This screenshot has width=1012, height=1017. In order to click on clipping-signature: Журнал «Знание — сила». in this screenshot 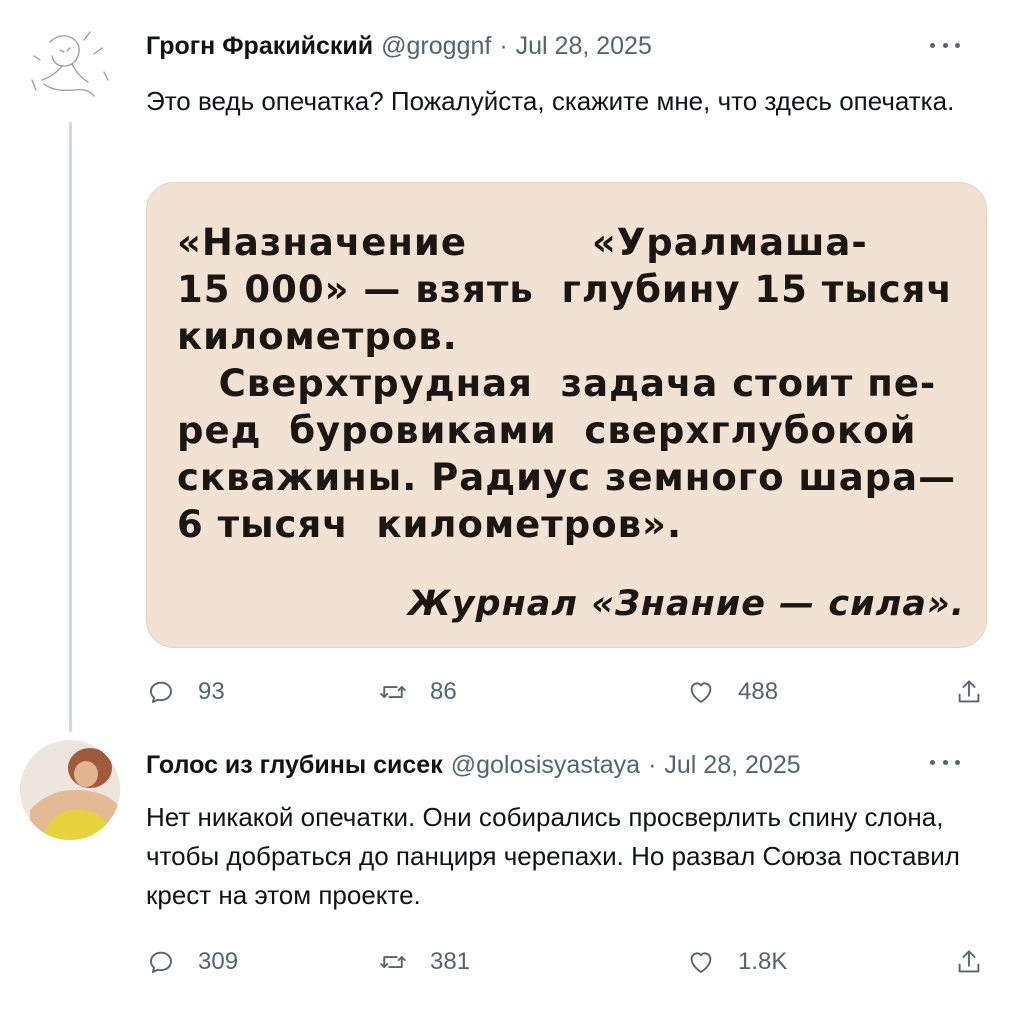, I will do `click(686, 604)`.